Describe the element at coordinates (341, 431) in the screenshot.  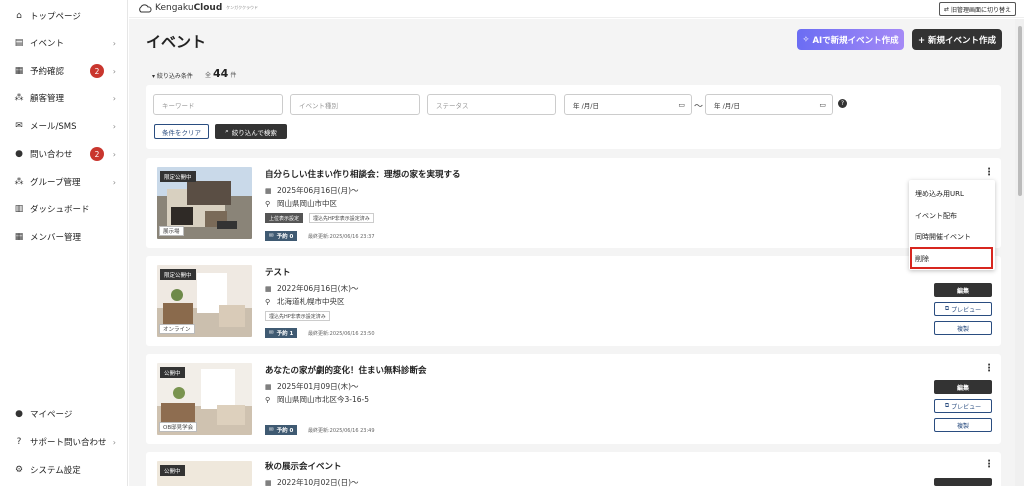
I see `last-updated: 最終更新:2025/06/16 23:49` at that location.